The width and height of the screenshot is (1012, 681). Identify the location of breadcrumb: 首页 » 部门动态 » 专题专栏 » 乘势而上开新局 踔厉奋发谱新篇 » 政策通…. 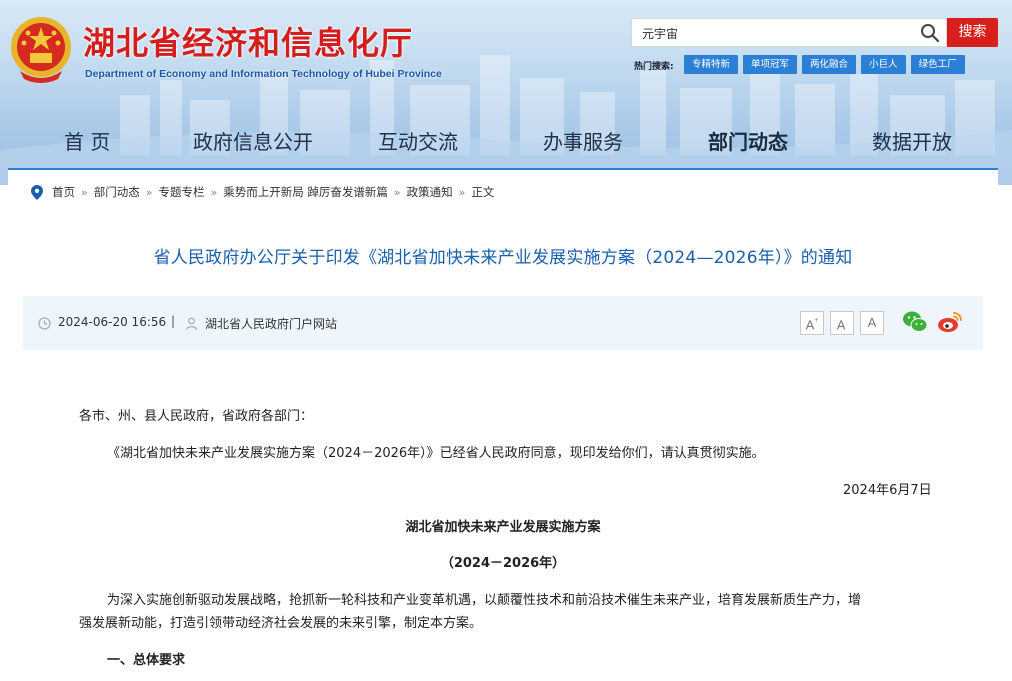
(262, 192).